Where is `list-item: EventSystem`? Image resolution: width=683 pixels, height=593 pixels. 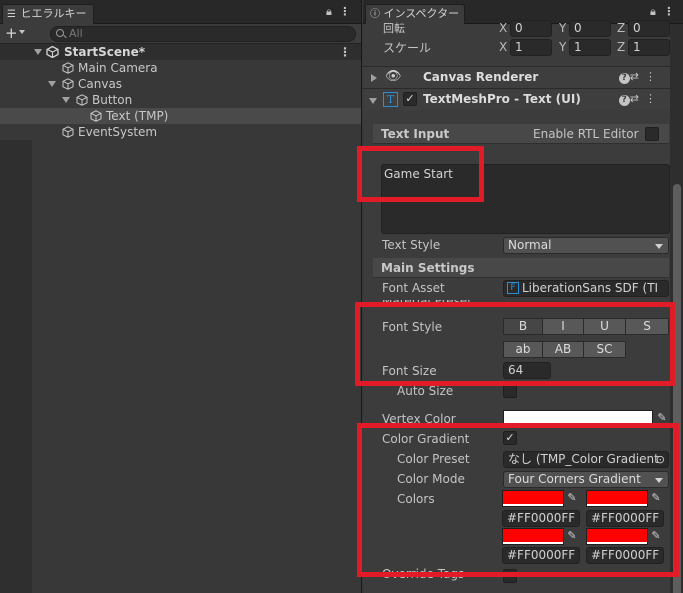 list-item: EventSystem is located at coordinates (180, 132).